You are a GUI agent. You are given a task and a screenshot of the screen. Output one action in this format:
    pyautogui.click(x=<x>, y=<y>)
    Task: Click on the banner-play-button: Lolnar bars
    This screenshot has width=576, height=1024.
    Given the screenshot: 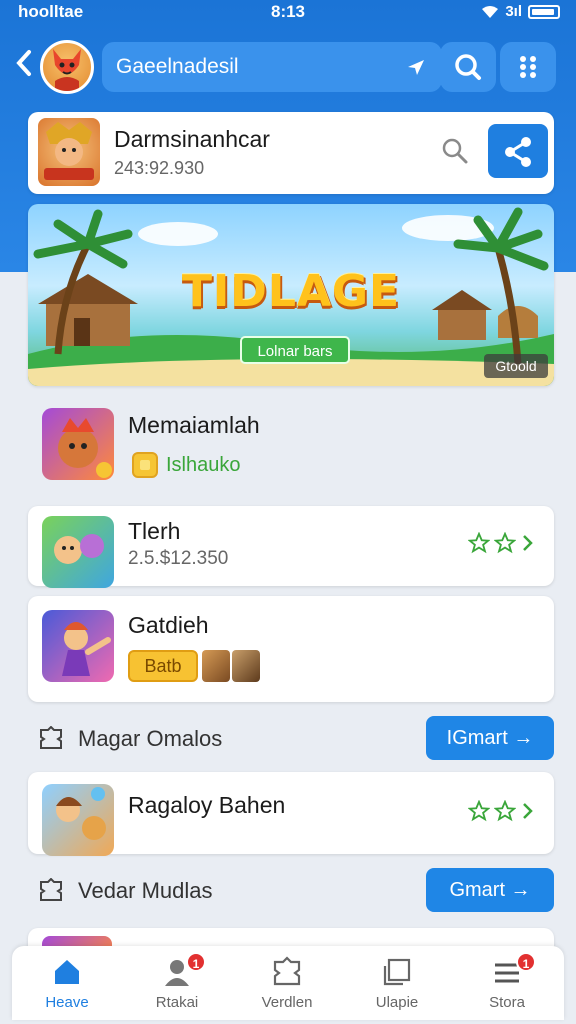 What is the action you would take?
    pyautogui.click(x=295, y=350)
    